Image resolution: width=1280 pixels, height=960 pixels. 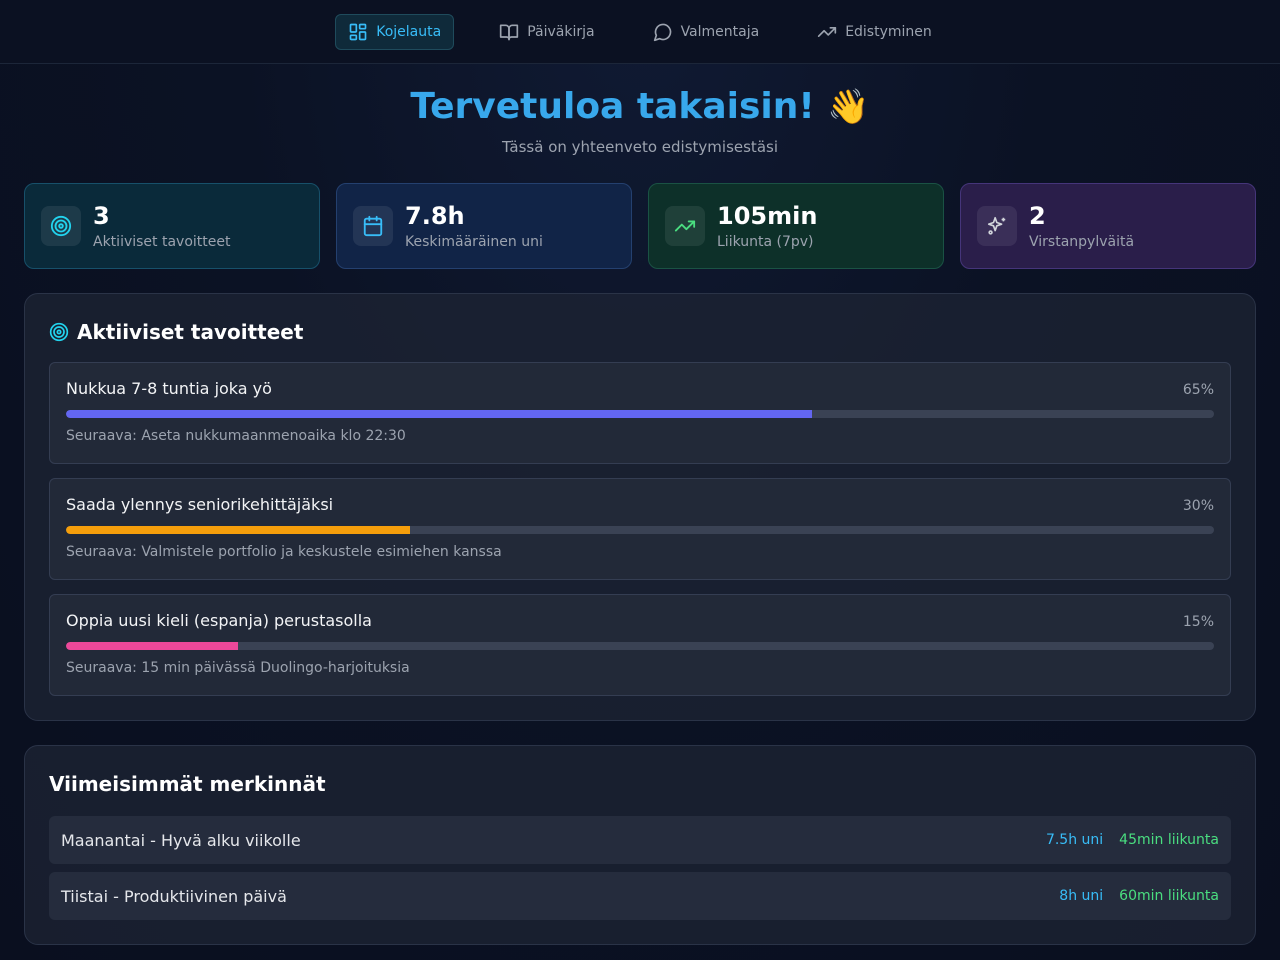 What do you see at coordinates (409, 31) in the screenshot?
I see `nav-label-dashboard: Kojelauta` at bounding box center [409, 31].